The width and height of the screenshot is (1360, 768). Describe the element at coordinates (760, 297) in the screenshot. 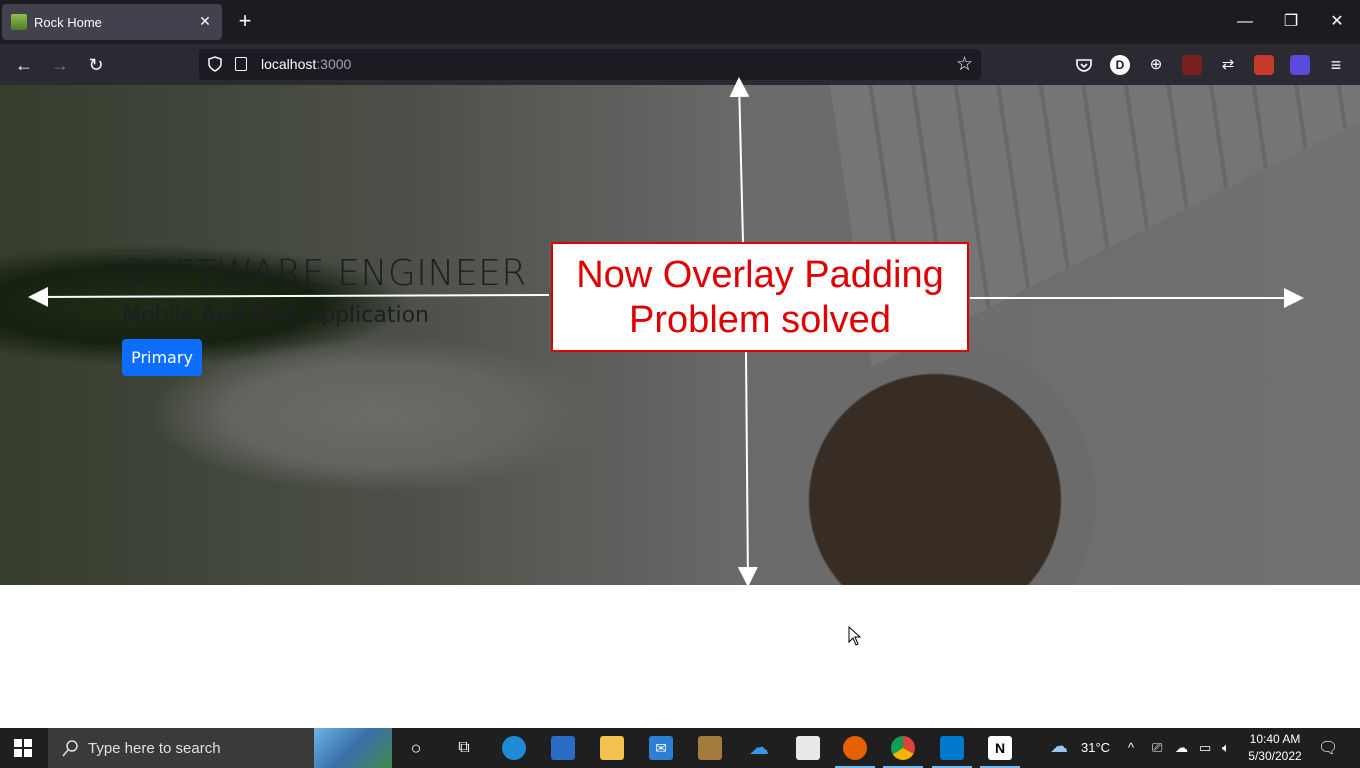

I see `annotation-callout: Now Overlay Padding Problem solved` at that location.